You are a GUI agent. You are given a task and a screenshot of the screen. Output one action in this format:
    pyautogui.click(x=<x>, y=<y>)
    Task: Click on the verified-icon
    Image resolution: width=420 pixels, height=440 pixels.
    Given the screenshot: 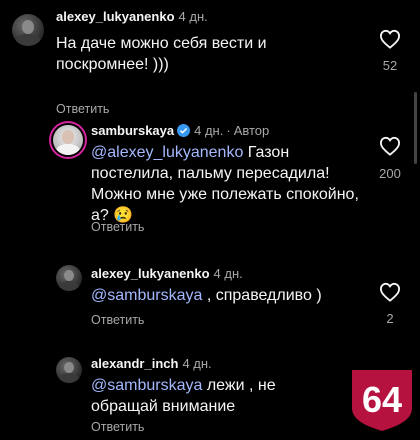 What is the action you would take?
    pyautogui.click(x=184, y=130)
    